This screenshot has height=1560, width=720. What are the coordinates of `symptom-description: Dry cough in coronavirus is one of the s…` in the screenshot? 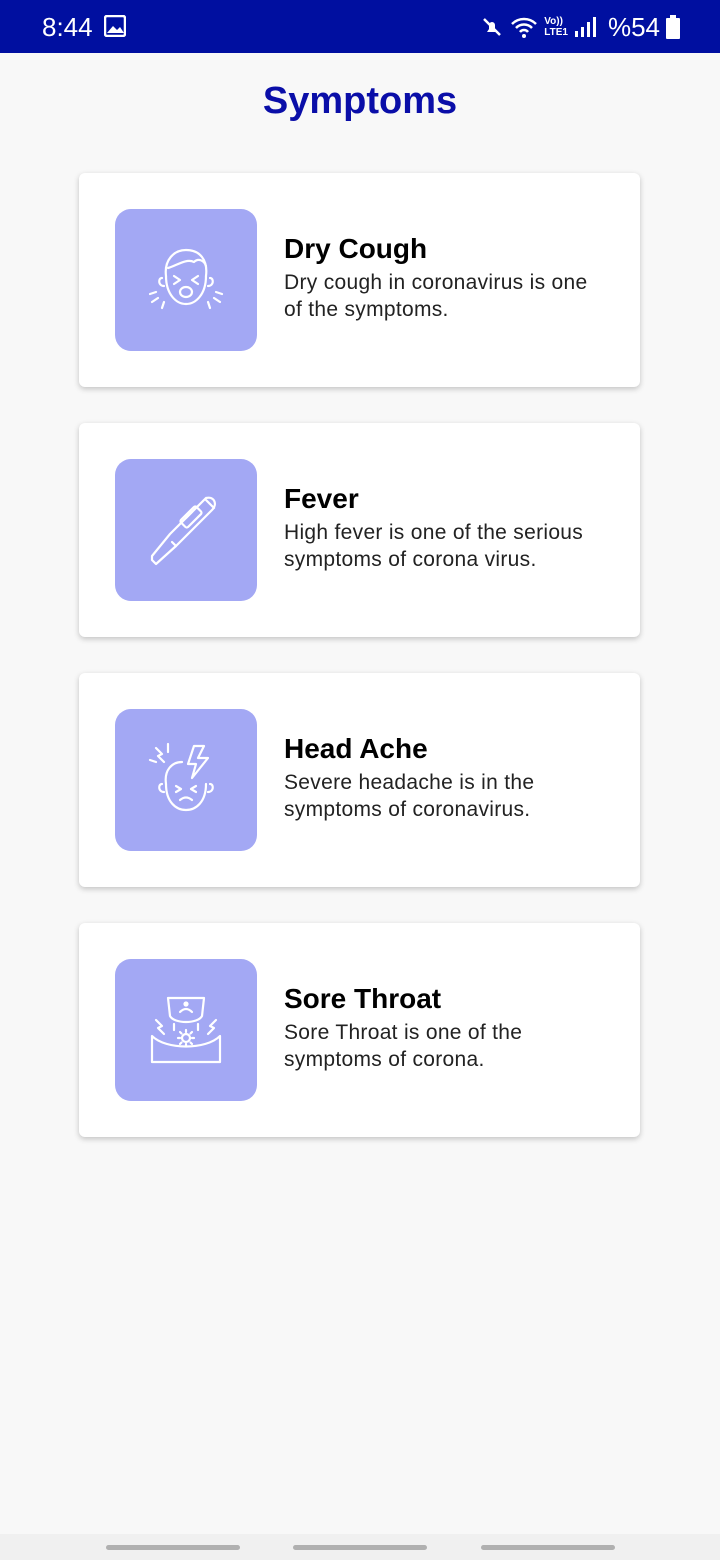 It's located at (436, 296).